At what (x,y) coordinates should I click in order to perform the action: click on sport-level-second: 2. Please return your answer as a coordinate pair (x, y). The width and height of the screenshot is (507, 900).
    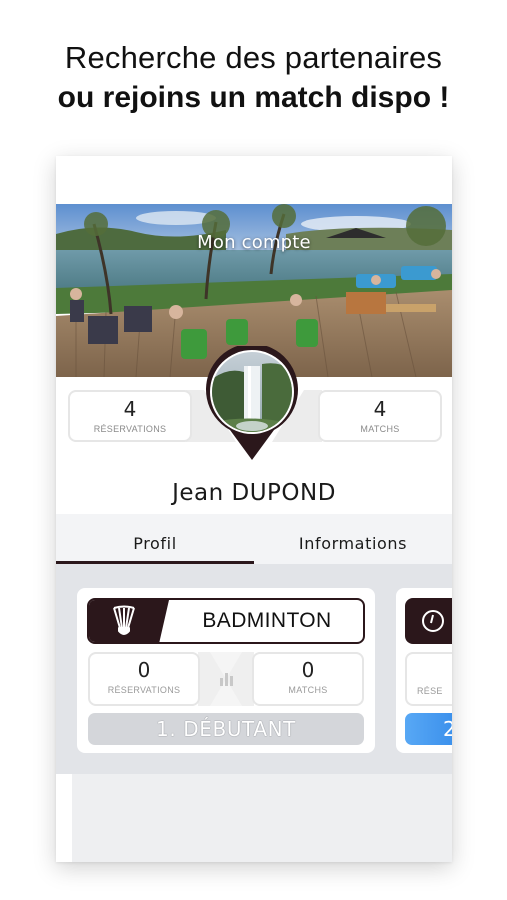
    Looking at the image, I should click on (447, 729).